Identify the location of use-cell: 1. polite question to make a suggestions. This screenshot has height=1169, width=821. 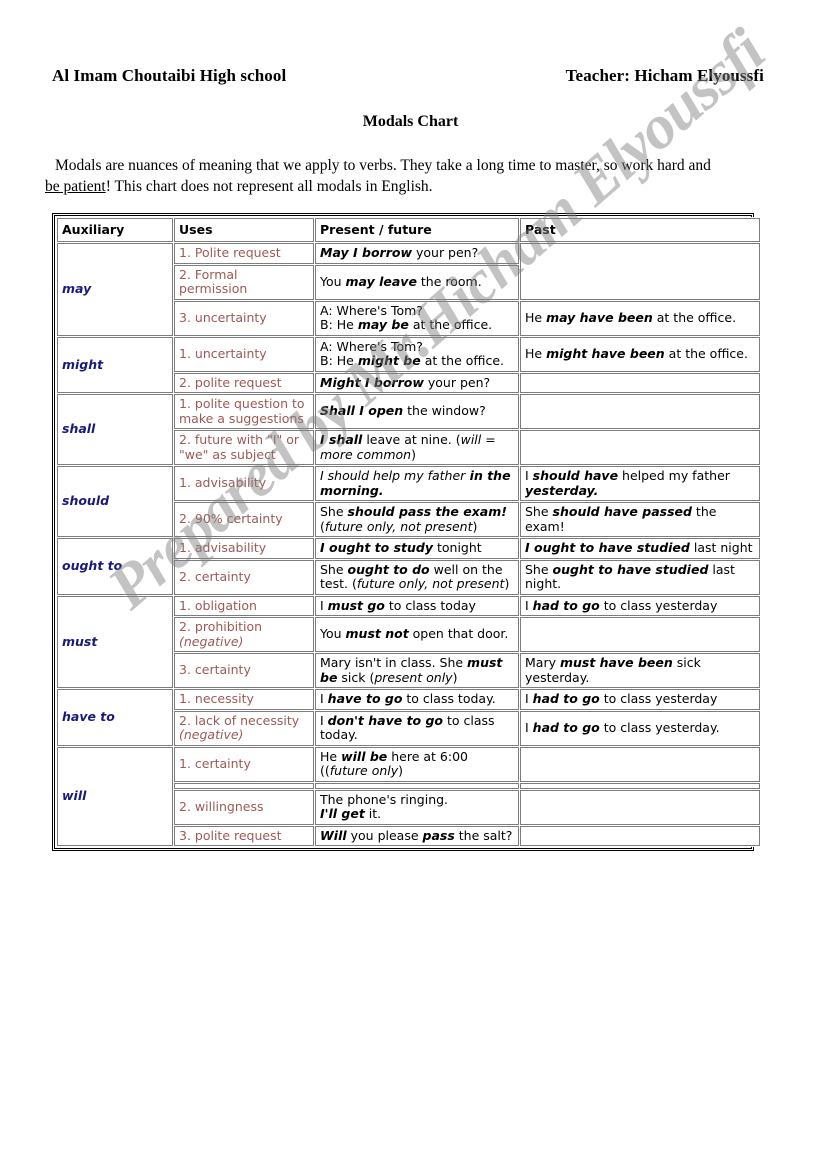
(244, 411).